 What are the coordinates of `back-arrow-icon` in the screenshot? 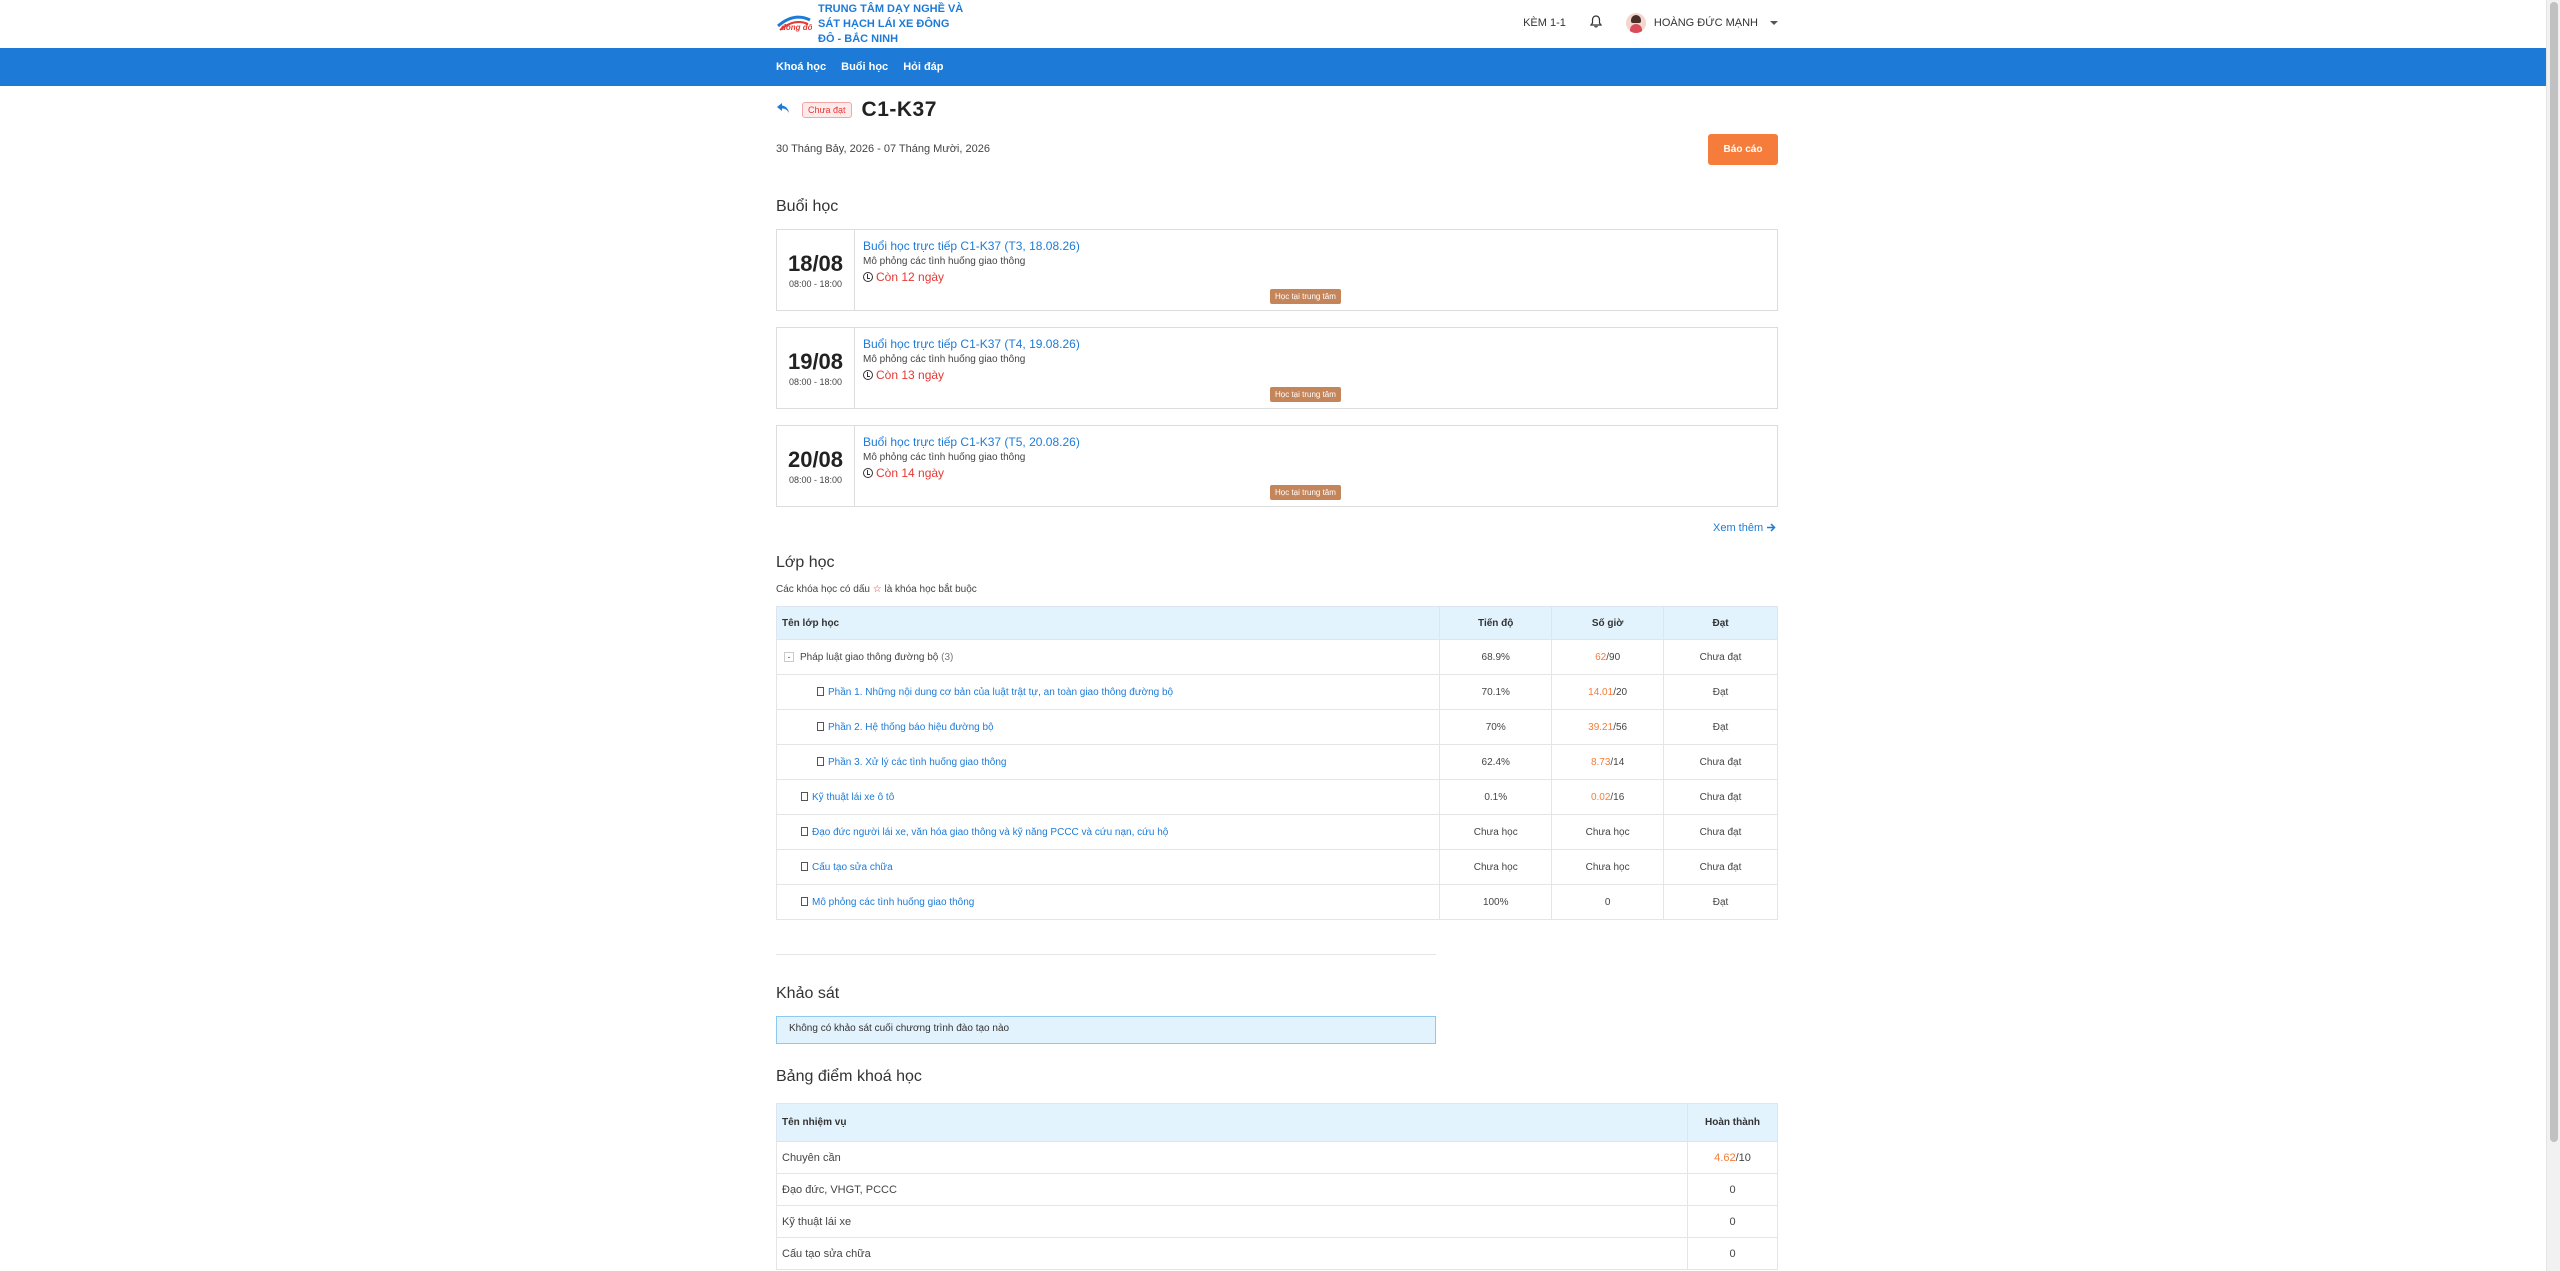 It's located at (784, 110).